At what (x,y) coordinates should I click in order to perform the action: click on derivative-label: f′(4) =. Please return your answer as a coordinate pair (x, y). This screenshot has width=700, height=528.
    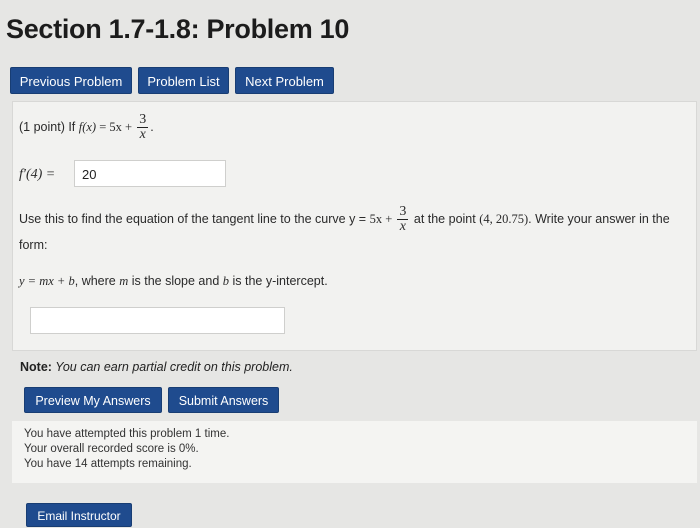
    Looking at the image, I should click on (37, 174).